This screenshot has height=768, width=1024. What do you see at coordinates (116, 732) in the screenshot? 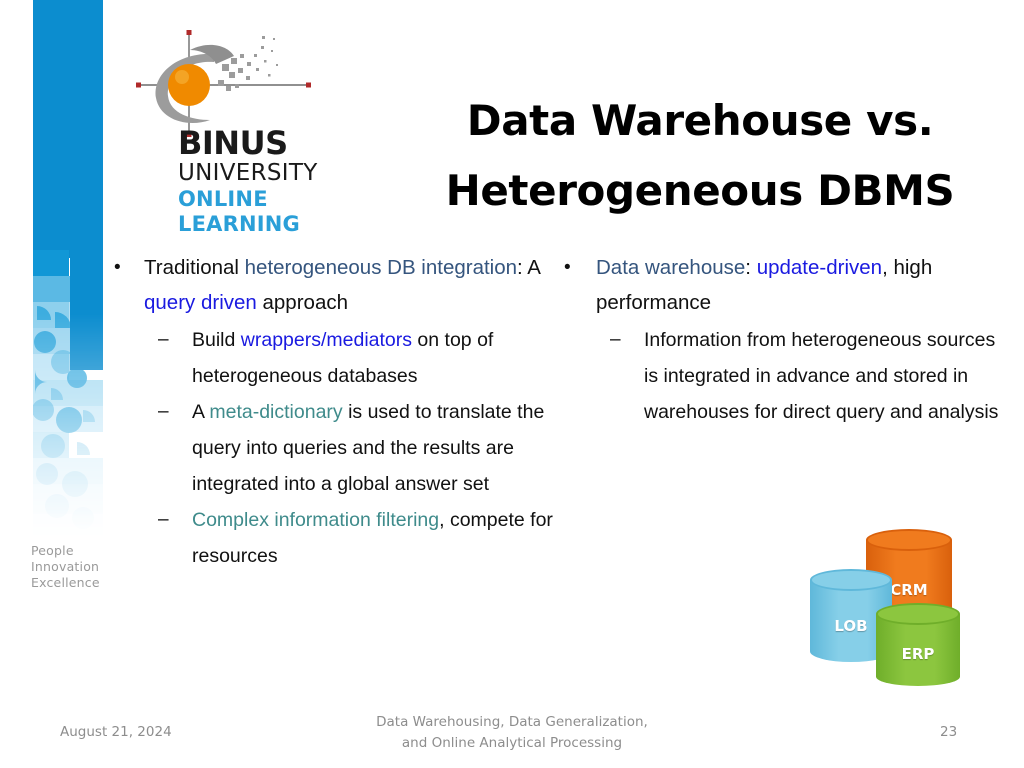
I see `footer-date: August 21, 2024` at bounding box center [116, 732].